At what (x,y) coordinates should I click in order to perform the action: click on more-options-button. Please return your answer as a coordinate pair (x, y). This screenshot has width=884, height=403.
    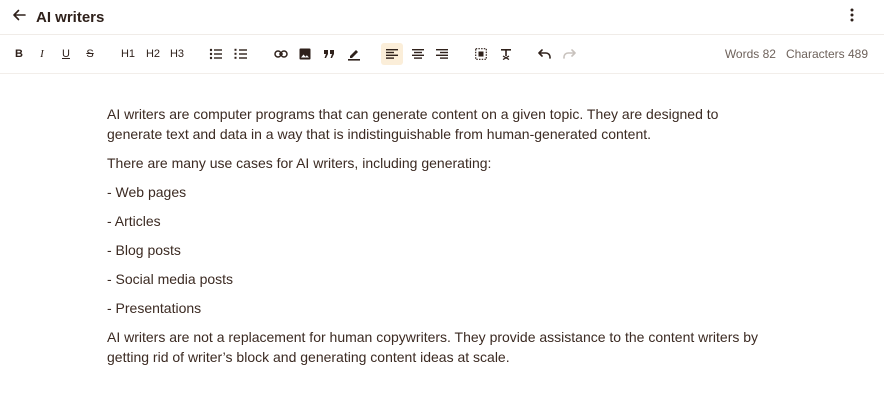
    Looking at the image, I should click on (852, 17).